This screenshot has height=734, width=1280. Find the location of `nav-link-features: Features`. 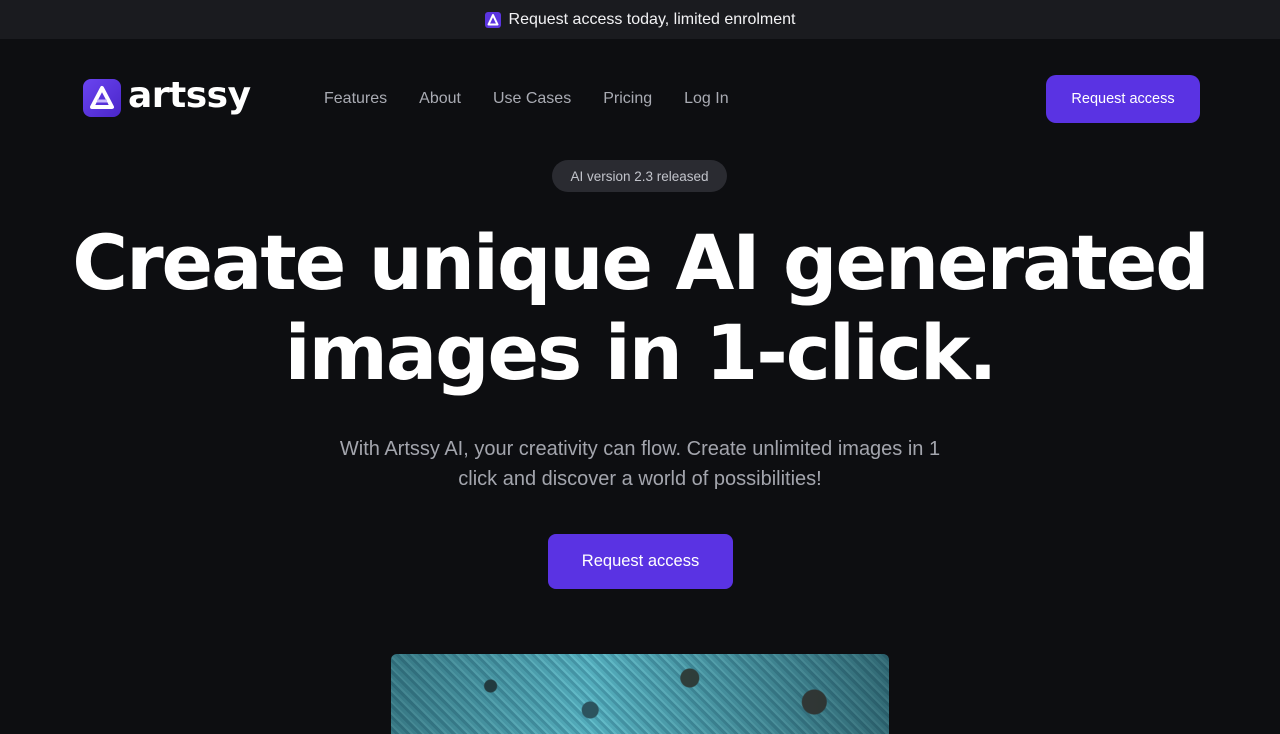

nav-link-features: Features is located at coordinates (355, 99).